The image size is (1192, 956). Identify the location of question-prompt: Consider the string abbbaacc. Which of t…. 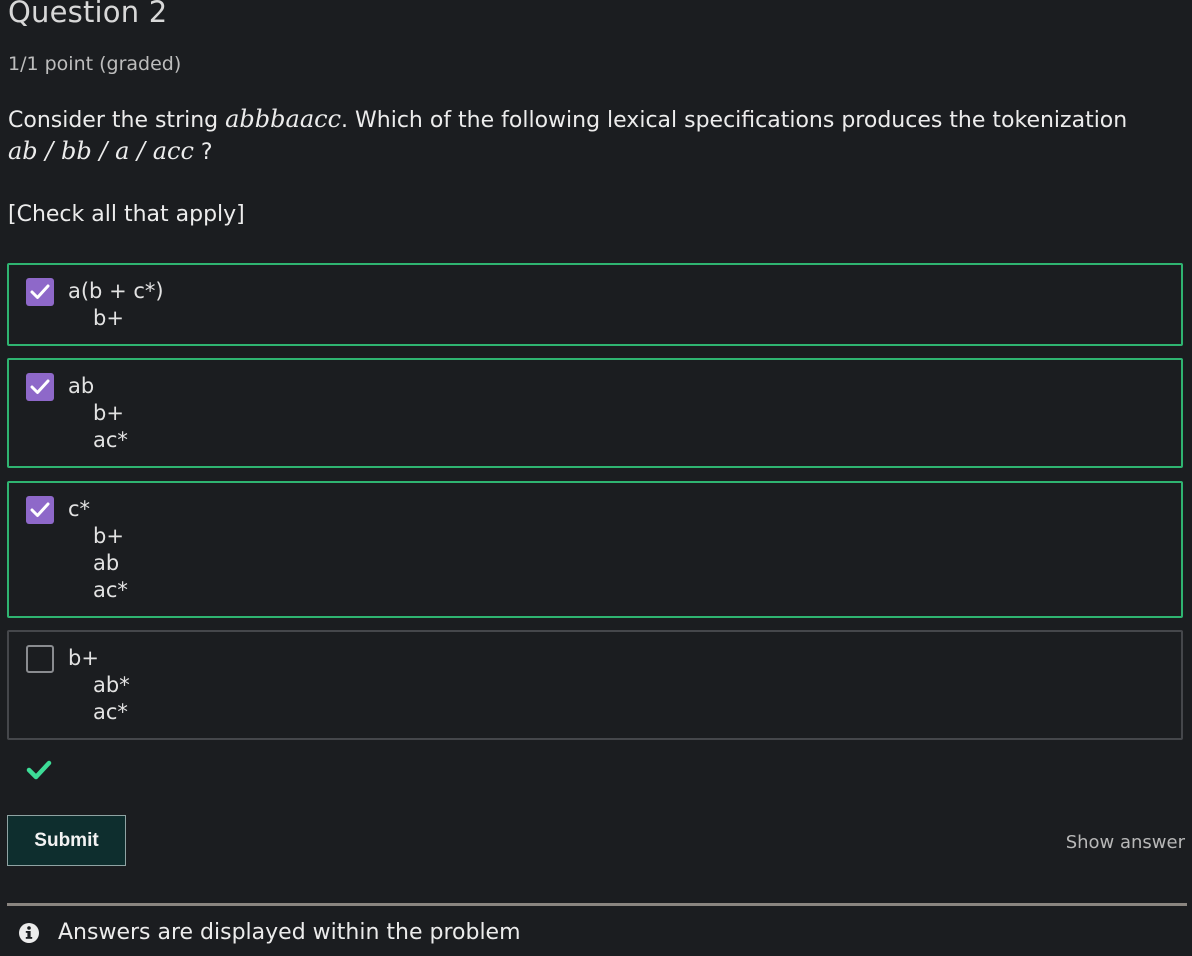
(596, 136).